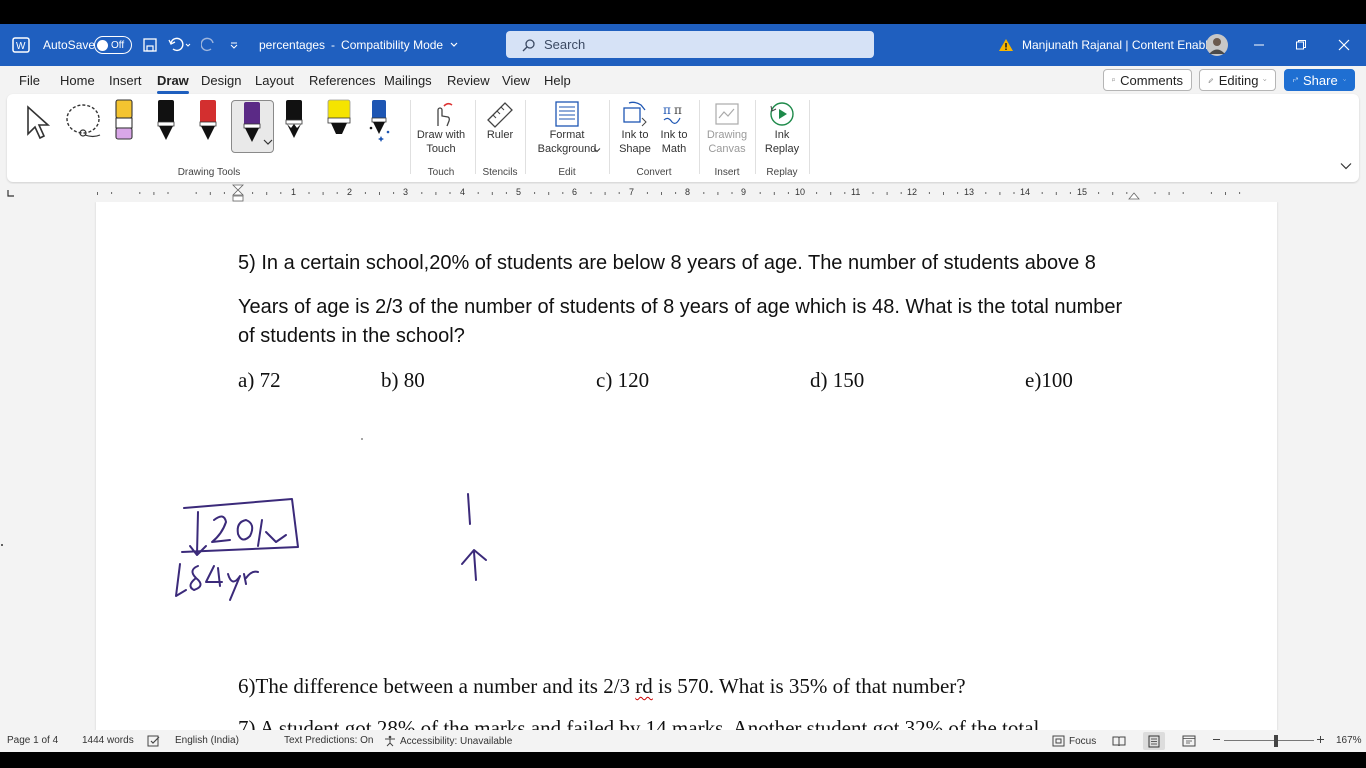 This screenshot has width=1366, height=768. What do you see at coordinates (166, 120) in the screenshot?
I see `black-pen-icon` at bounding box center [166, 120].